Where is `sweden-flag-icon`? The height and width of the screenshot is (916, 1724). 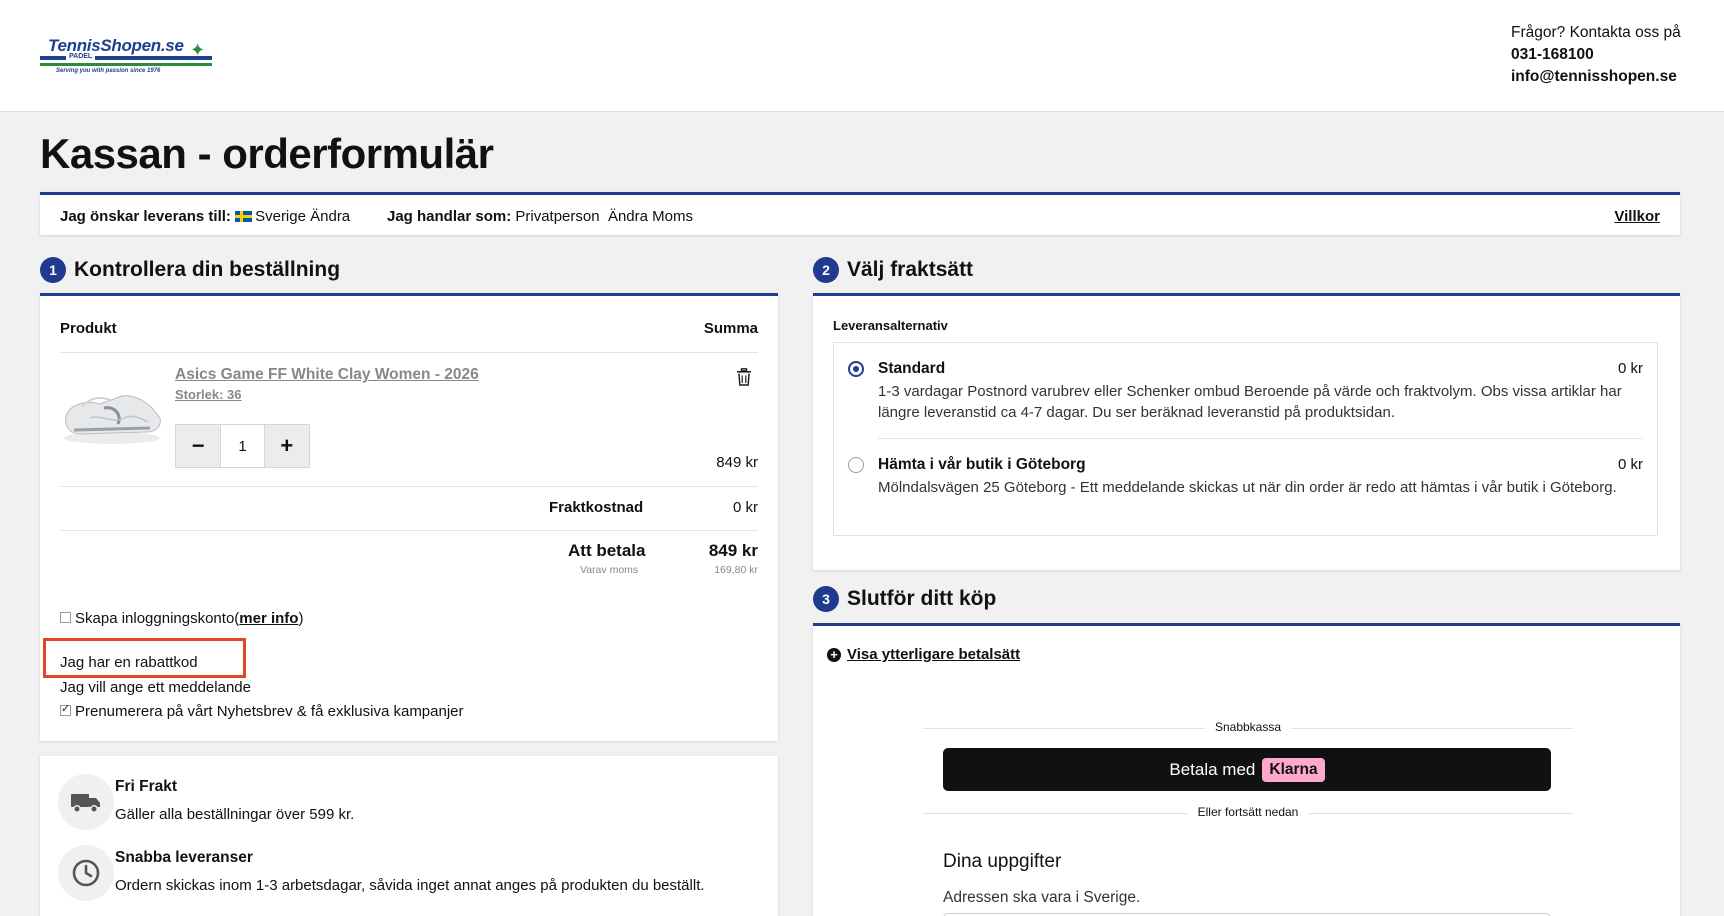 sweden-flag-icon is located at coordinates (244, 216).